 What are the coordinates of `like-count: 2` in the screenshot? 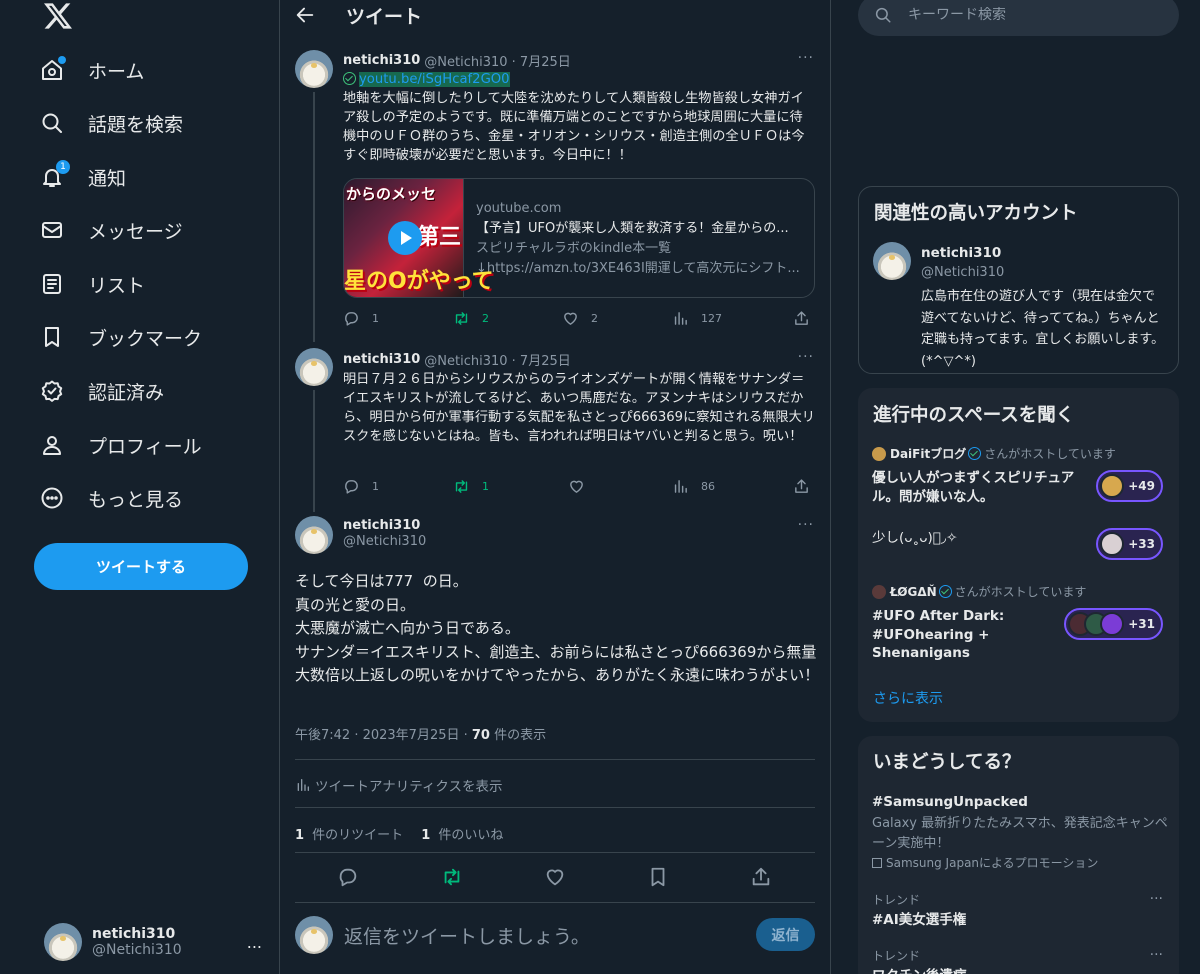 It's located at (594, 318).